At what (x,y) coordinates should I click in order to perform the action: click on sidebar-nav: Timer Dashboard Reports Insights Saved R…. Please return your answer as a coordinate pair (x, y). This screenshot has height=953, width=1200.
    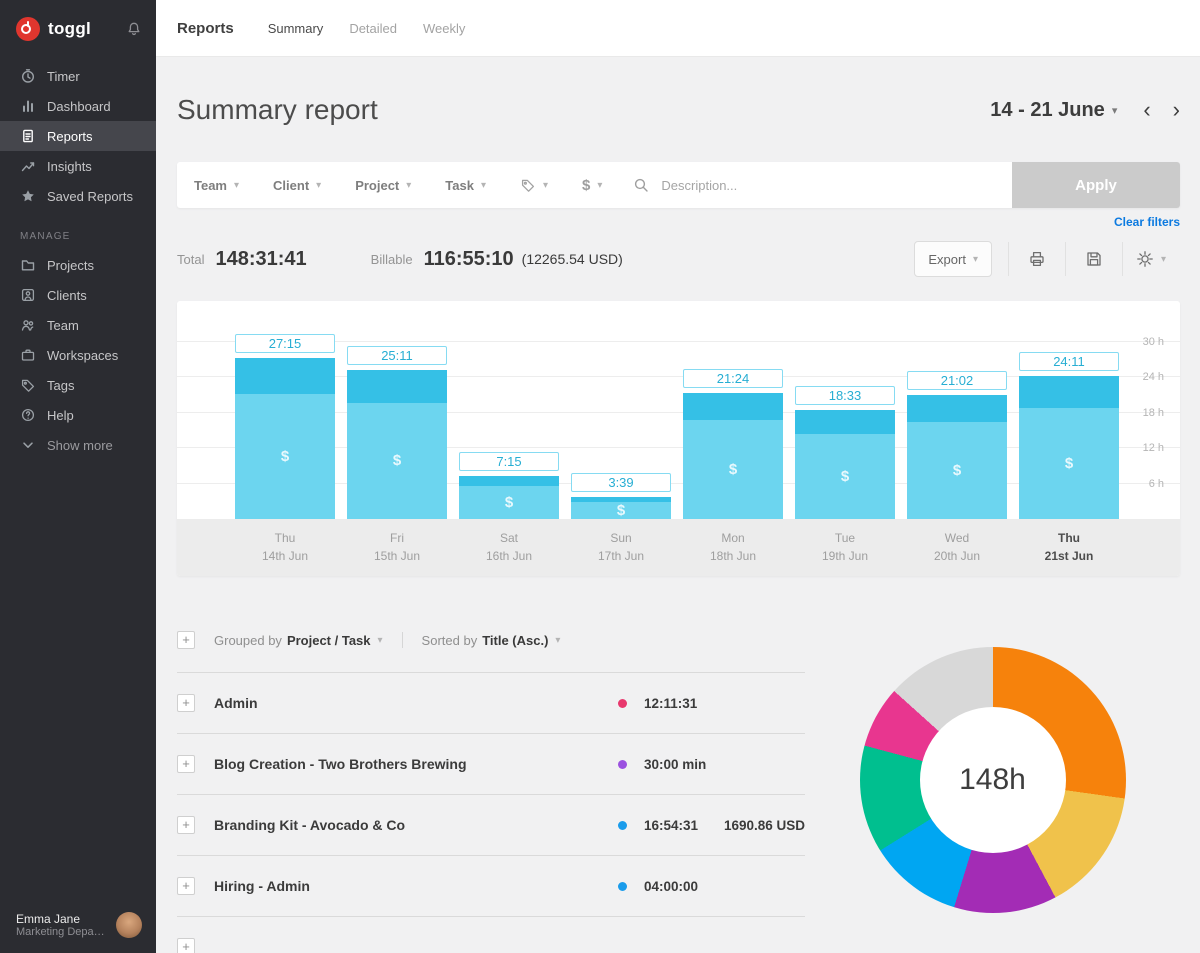
    Looking at the image, I should click on (78, 136).